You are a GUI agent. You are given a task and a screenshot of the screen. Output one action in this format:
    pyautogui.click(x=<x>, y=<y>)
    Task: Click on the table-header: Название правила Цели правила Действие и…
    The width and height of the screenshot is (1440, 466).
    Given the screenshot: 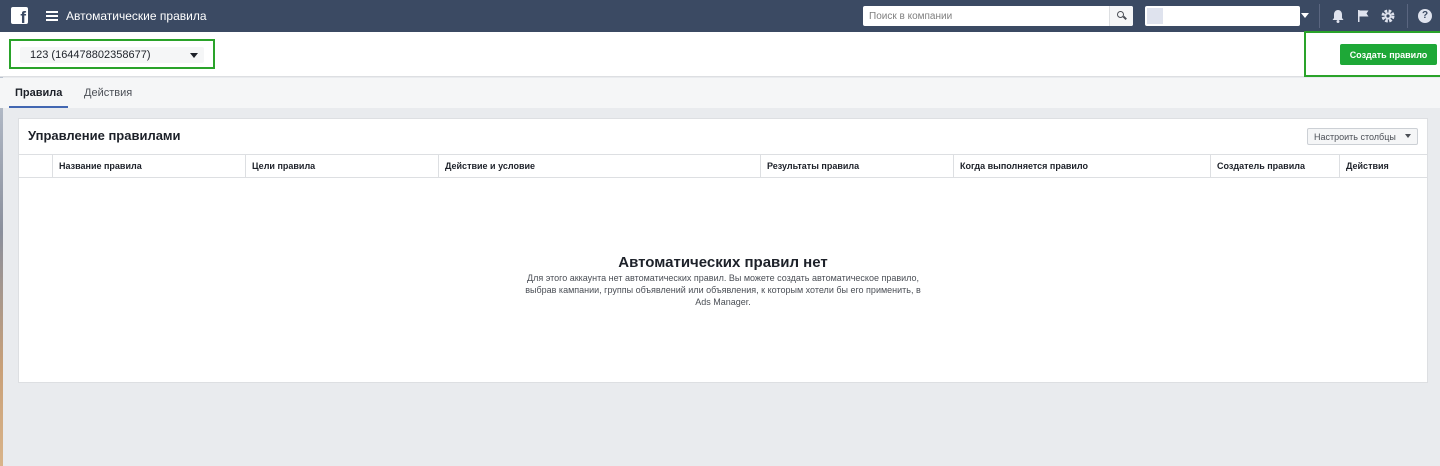 What is the action you would take?
    pyautogui.click(x=723, y=166)
    